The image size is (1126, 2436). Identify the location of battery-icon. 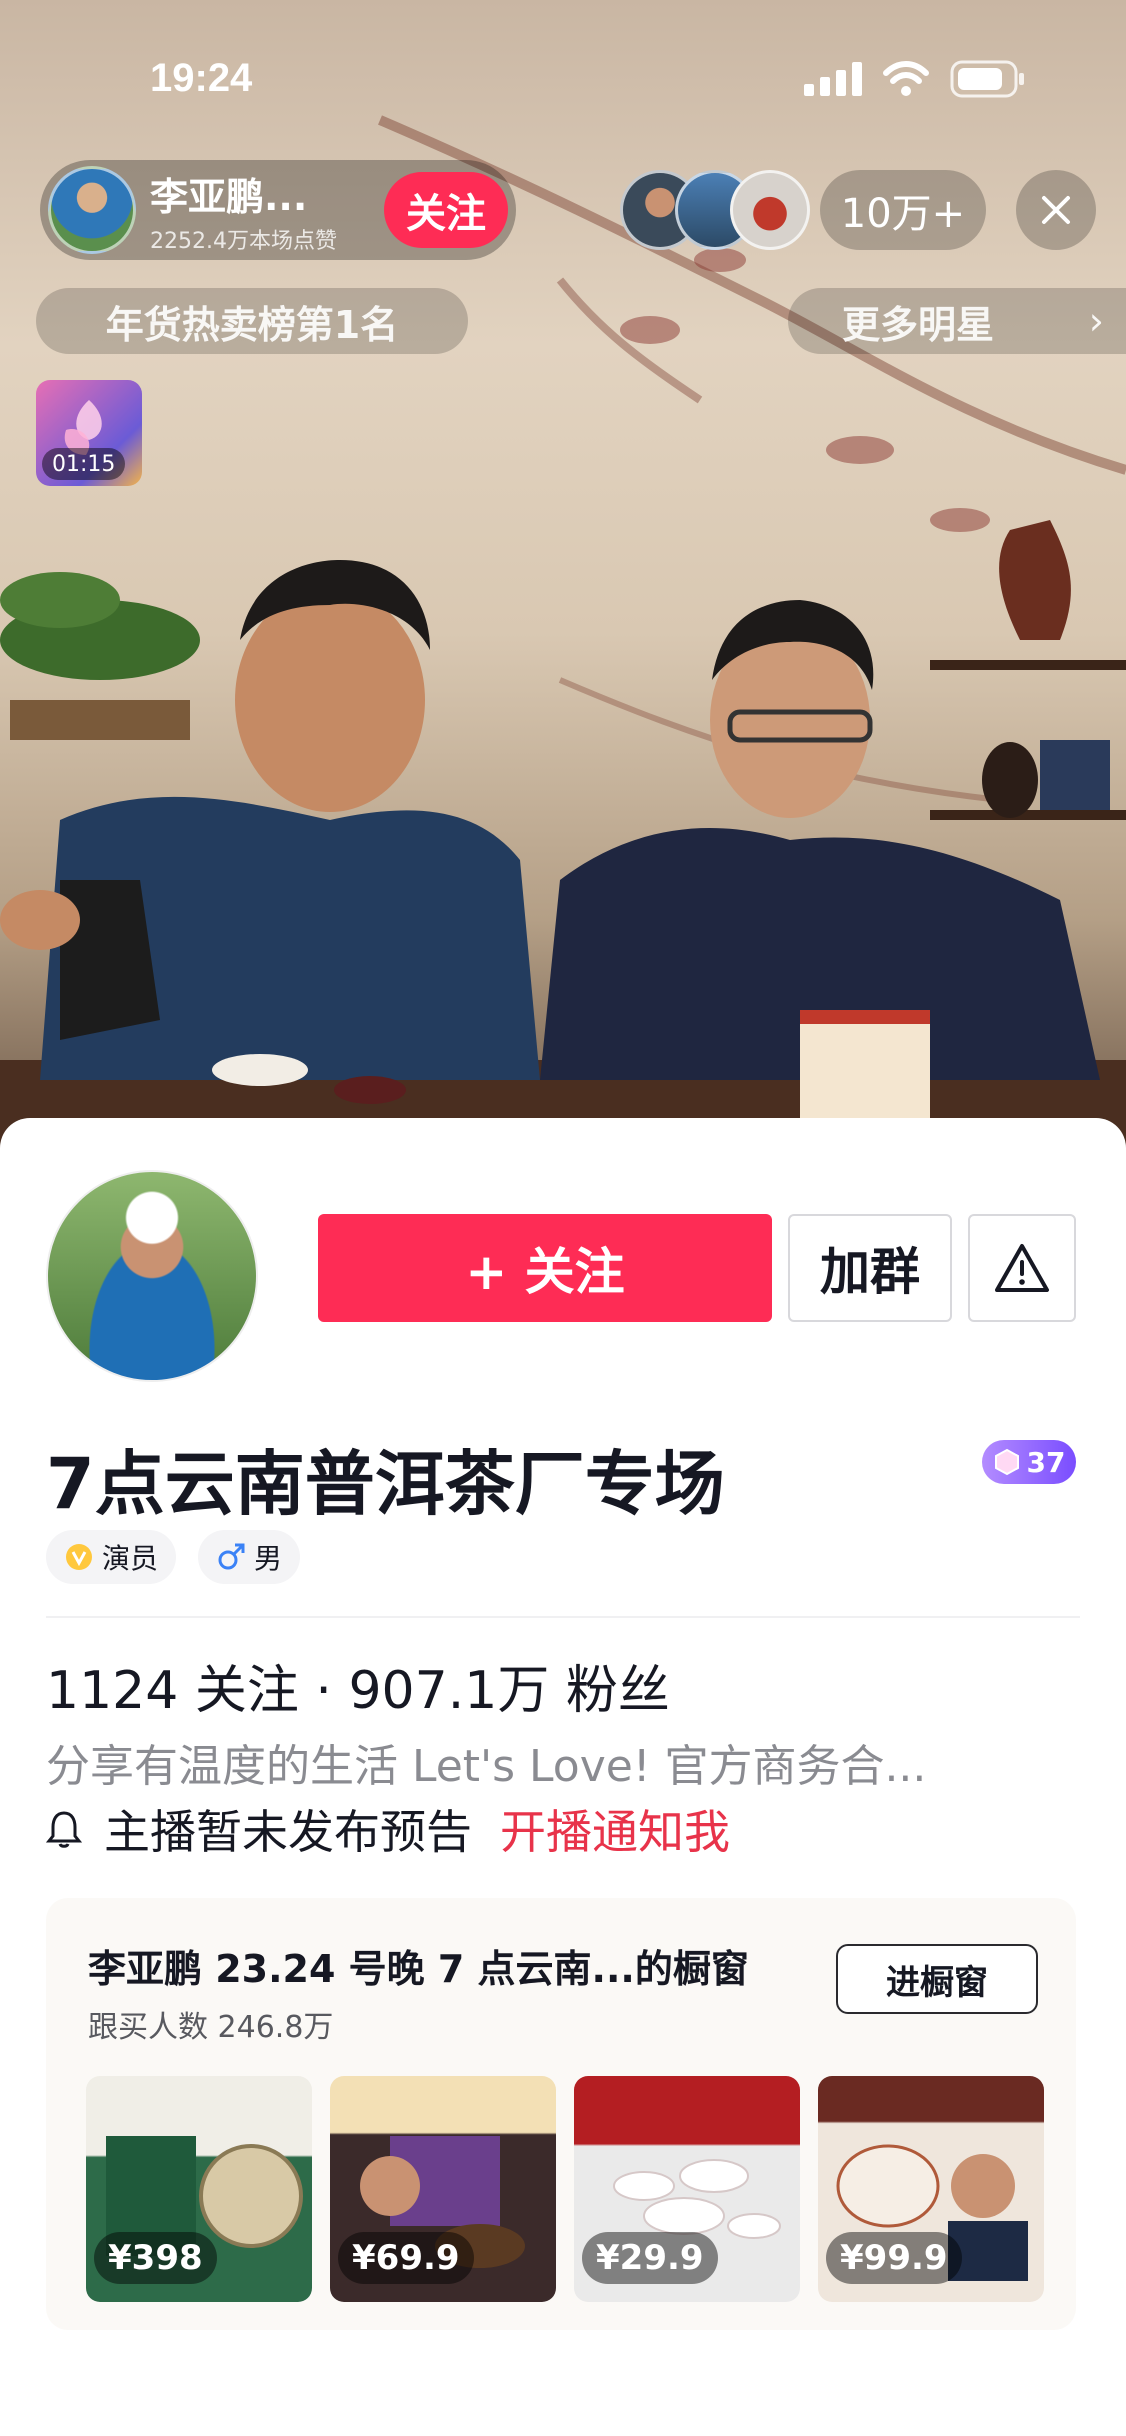
(987, 79).